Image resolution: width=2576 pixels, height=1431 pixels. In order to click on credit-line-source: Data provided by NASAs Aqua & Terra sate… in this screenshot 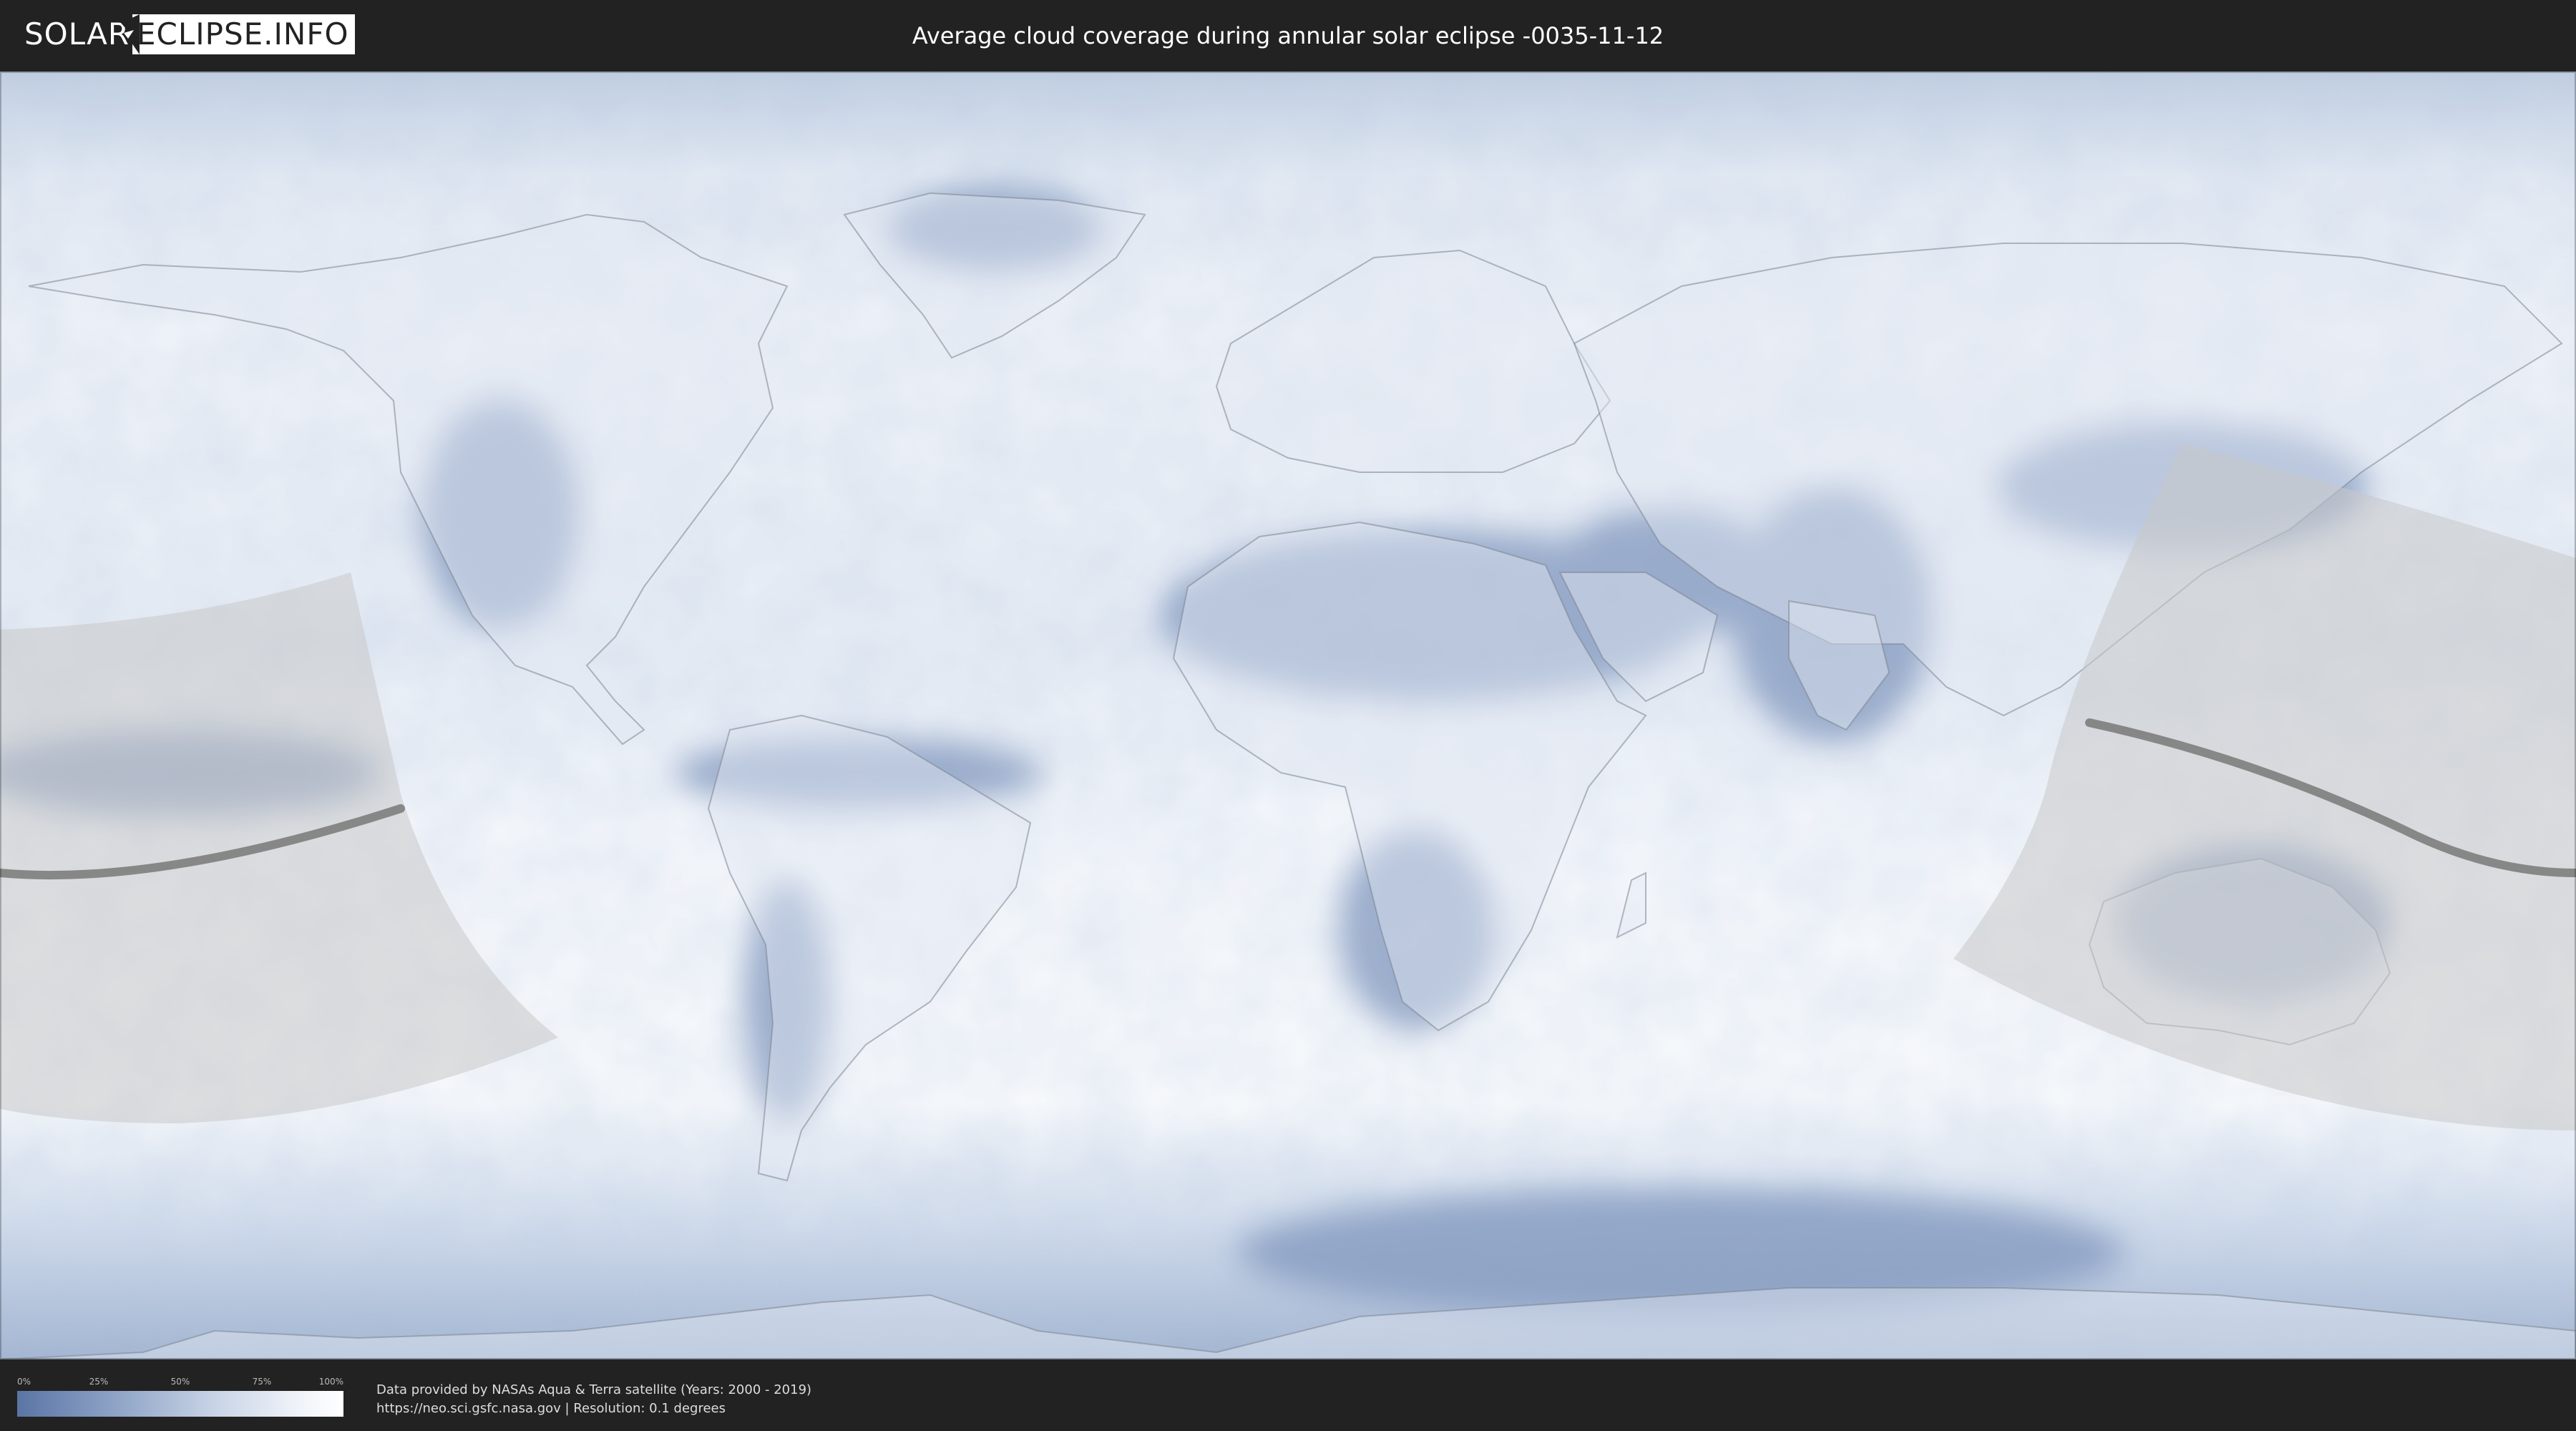, I will do `click(594, 1389)`.